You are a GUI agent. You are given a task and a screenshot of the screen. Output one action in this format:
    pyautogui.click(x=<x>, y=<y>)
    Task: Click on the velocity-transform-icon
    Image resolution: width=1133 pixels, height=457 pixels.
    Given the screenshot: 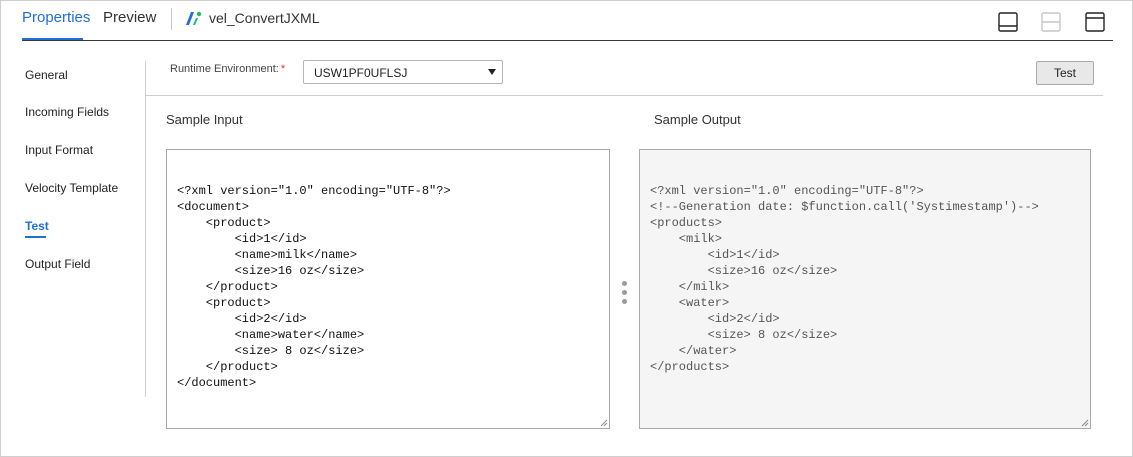 What is the action you would take?
    pyautogui.click(x=194, y=18)
    